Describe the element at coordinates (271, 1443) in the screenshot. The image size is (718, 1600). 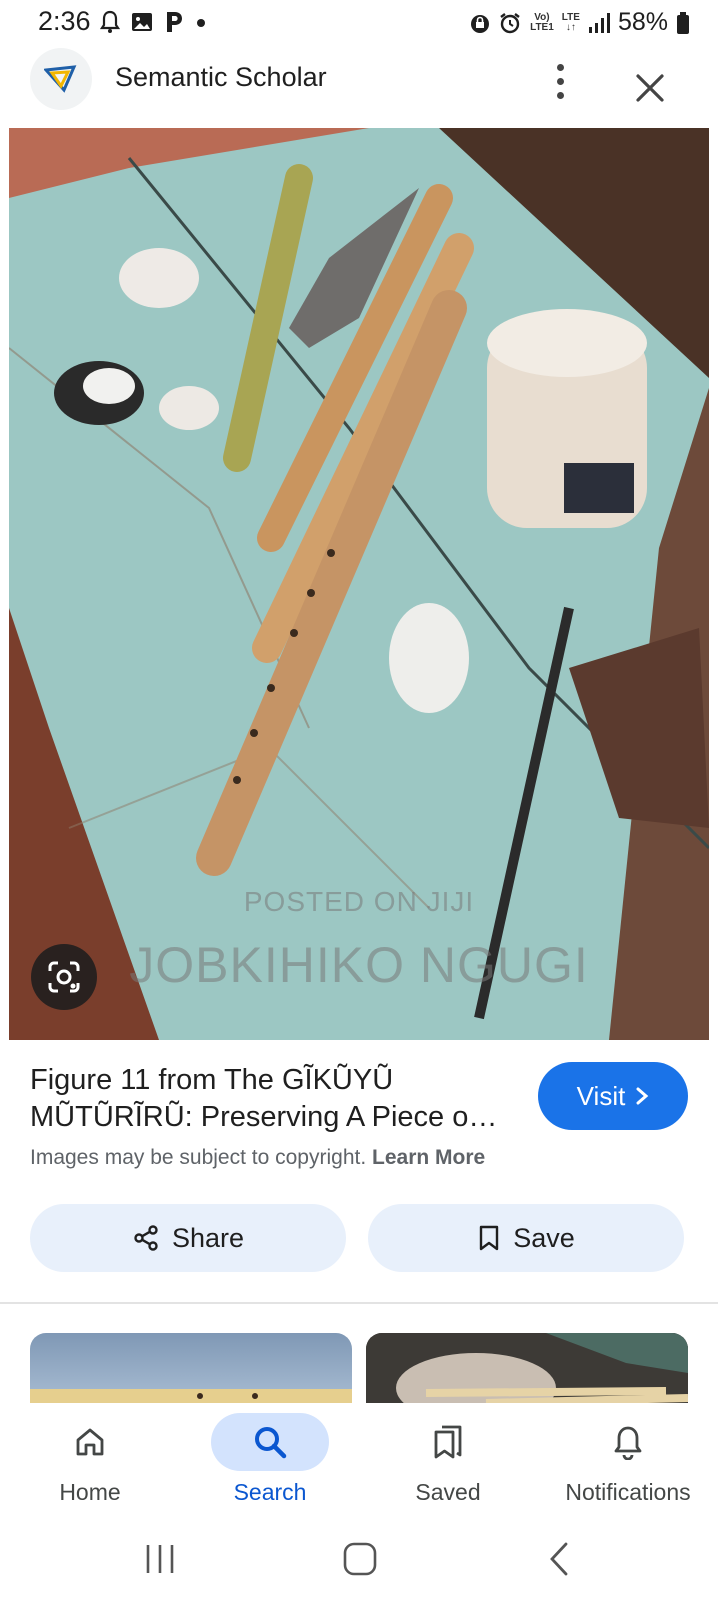
I see `search-icon` at that location.